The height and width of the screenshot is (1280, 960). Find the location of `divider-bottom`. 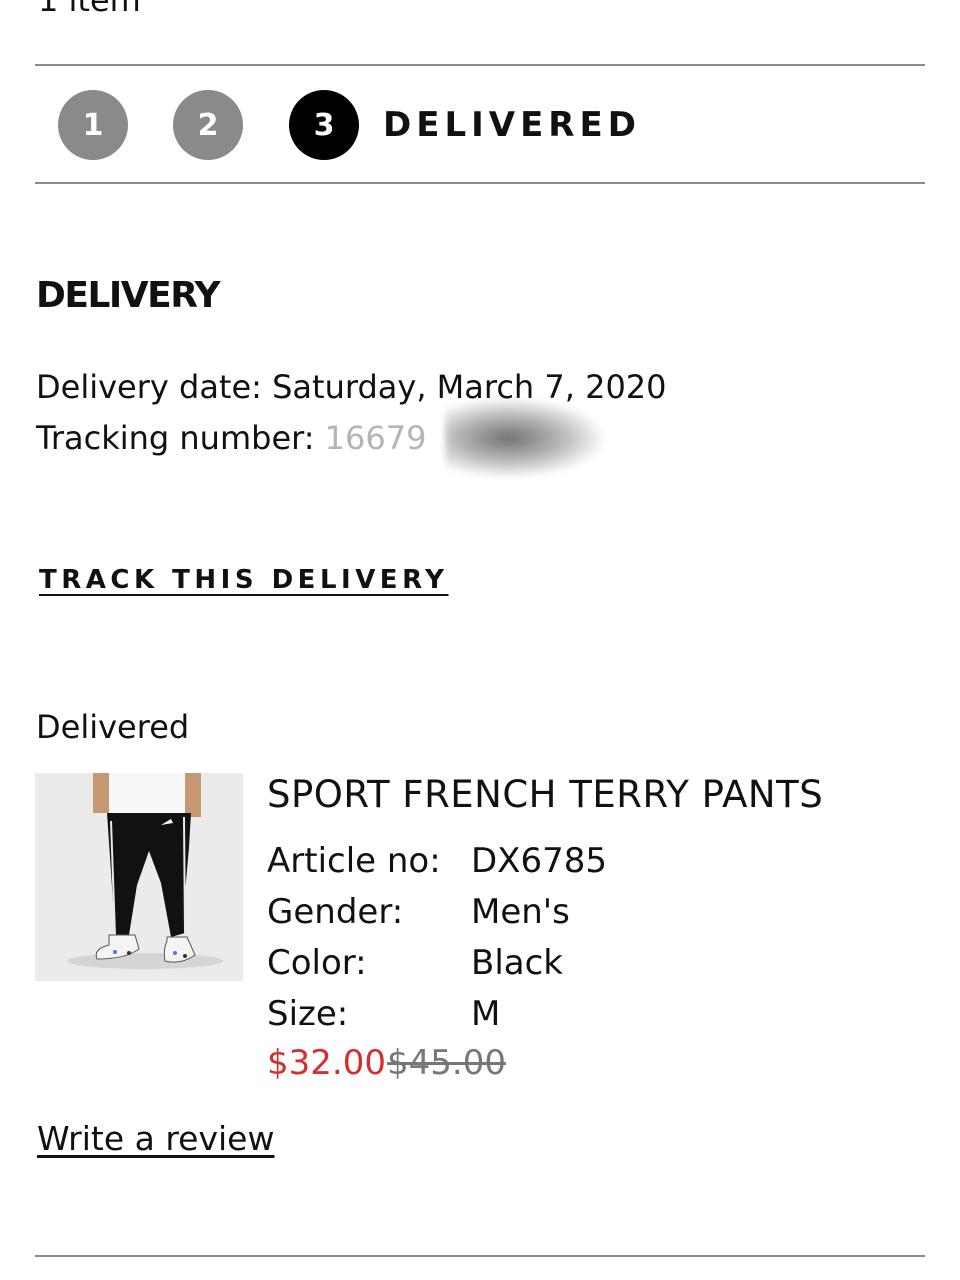

divider-bottom is located at coordinates (480, 1256).